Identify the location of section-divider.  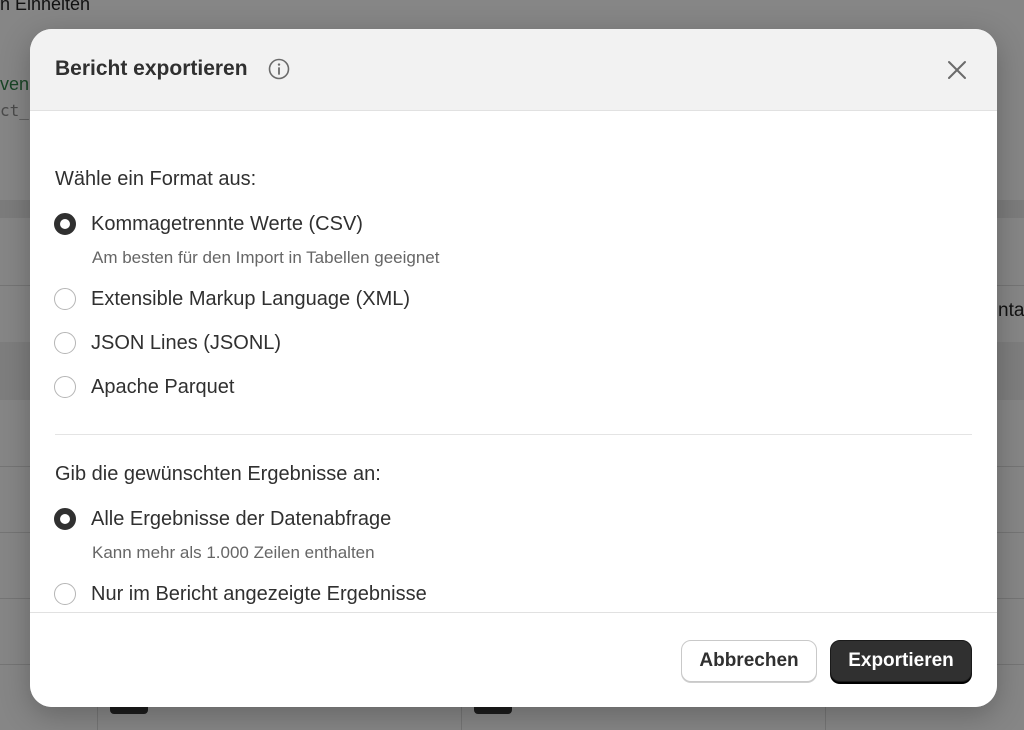
(513, 434).